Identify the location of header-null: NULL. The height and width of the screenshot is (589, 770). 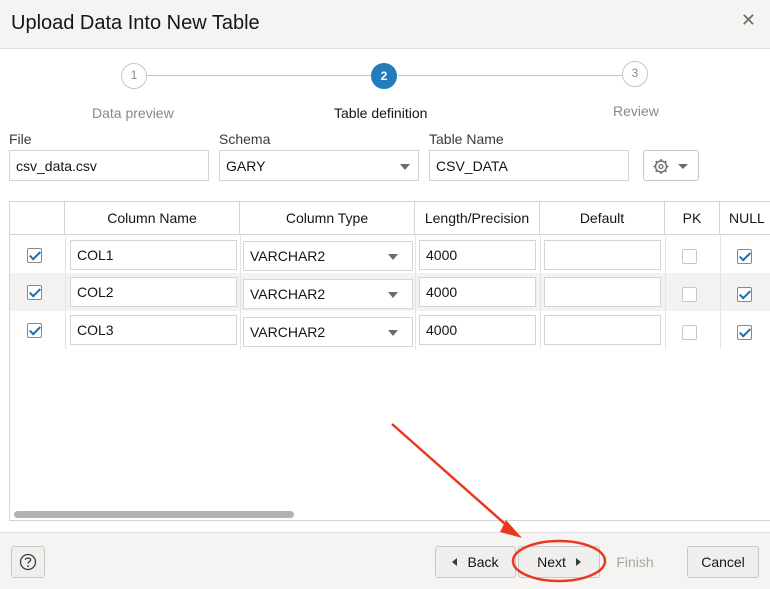
(745, 218).